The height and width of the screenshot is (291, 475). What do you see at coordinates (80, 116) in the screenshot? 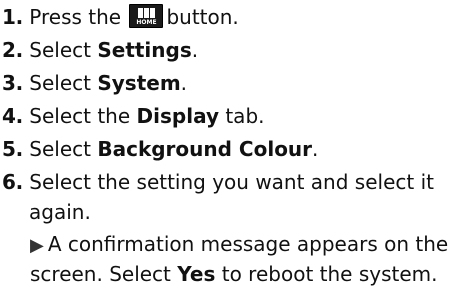
I see `step-text: Select the` at bounding box center [80, 116].